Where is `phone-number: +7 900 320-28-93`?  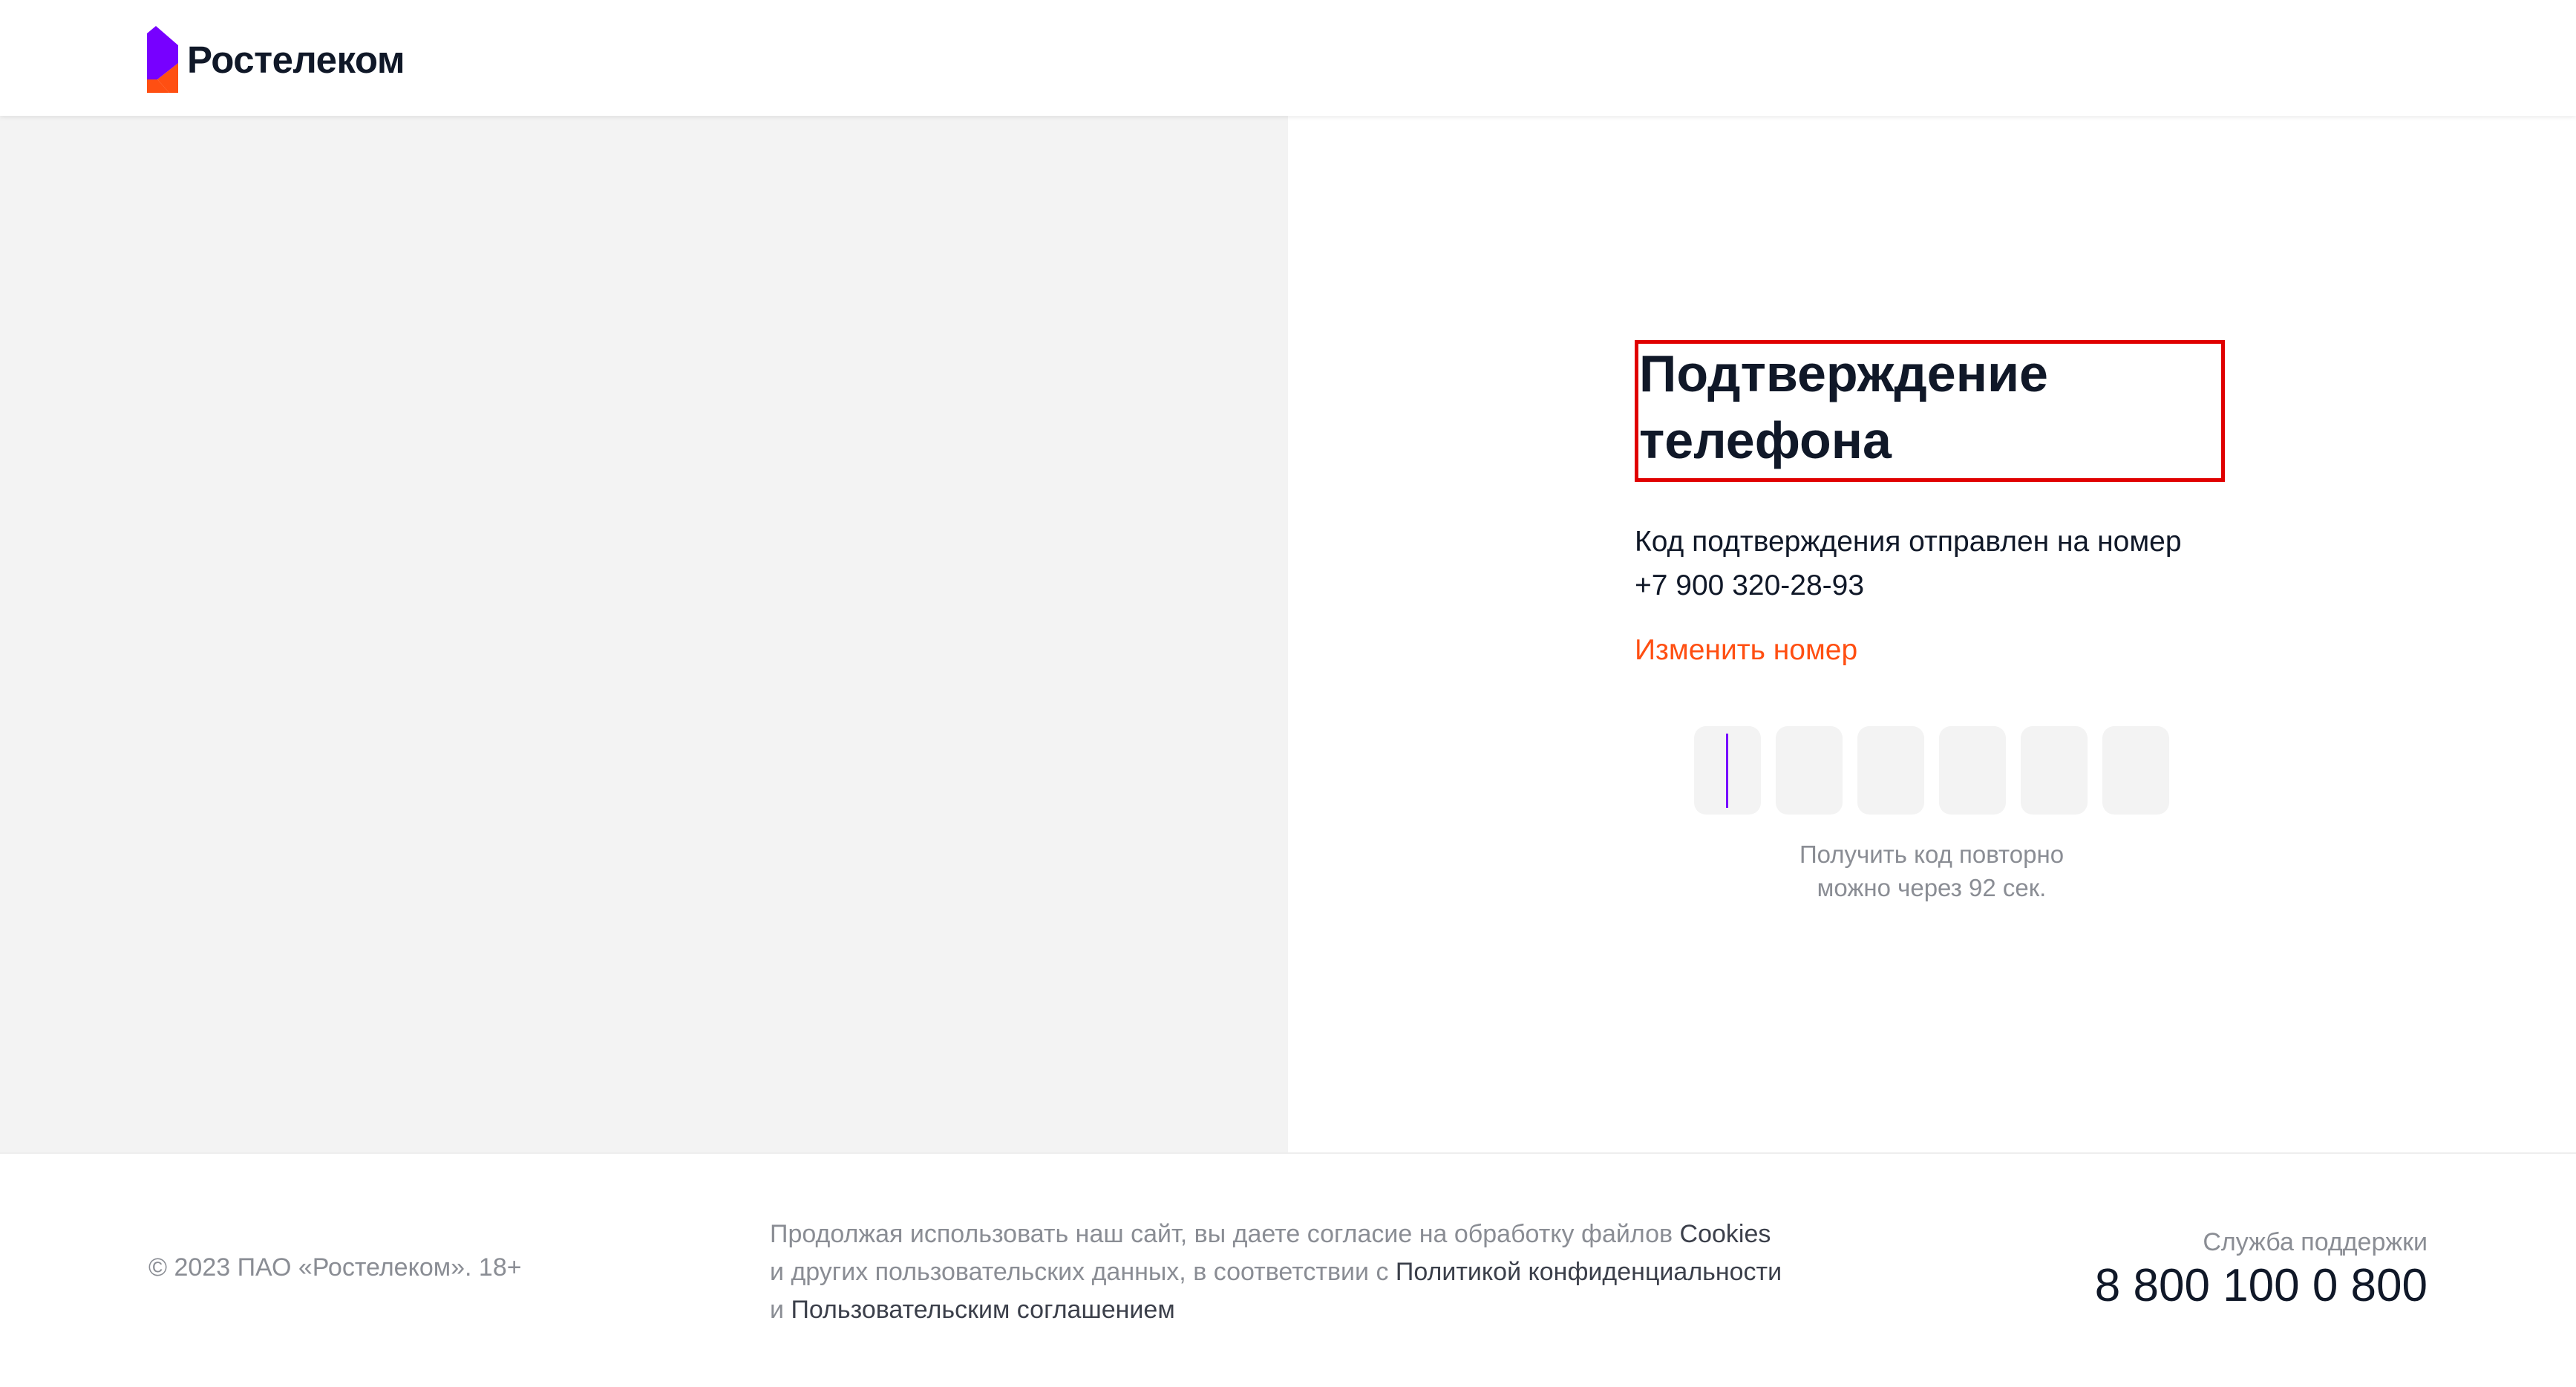 phone-number: +7 900 320-28-93 is located at coordinates (1750, 585).